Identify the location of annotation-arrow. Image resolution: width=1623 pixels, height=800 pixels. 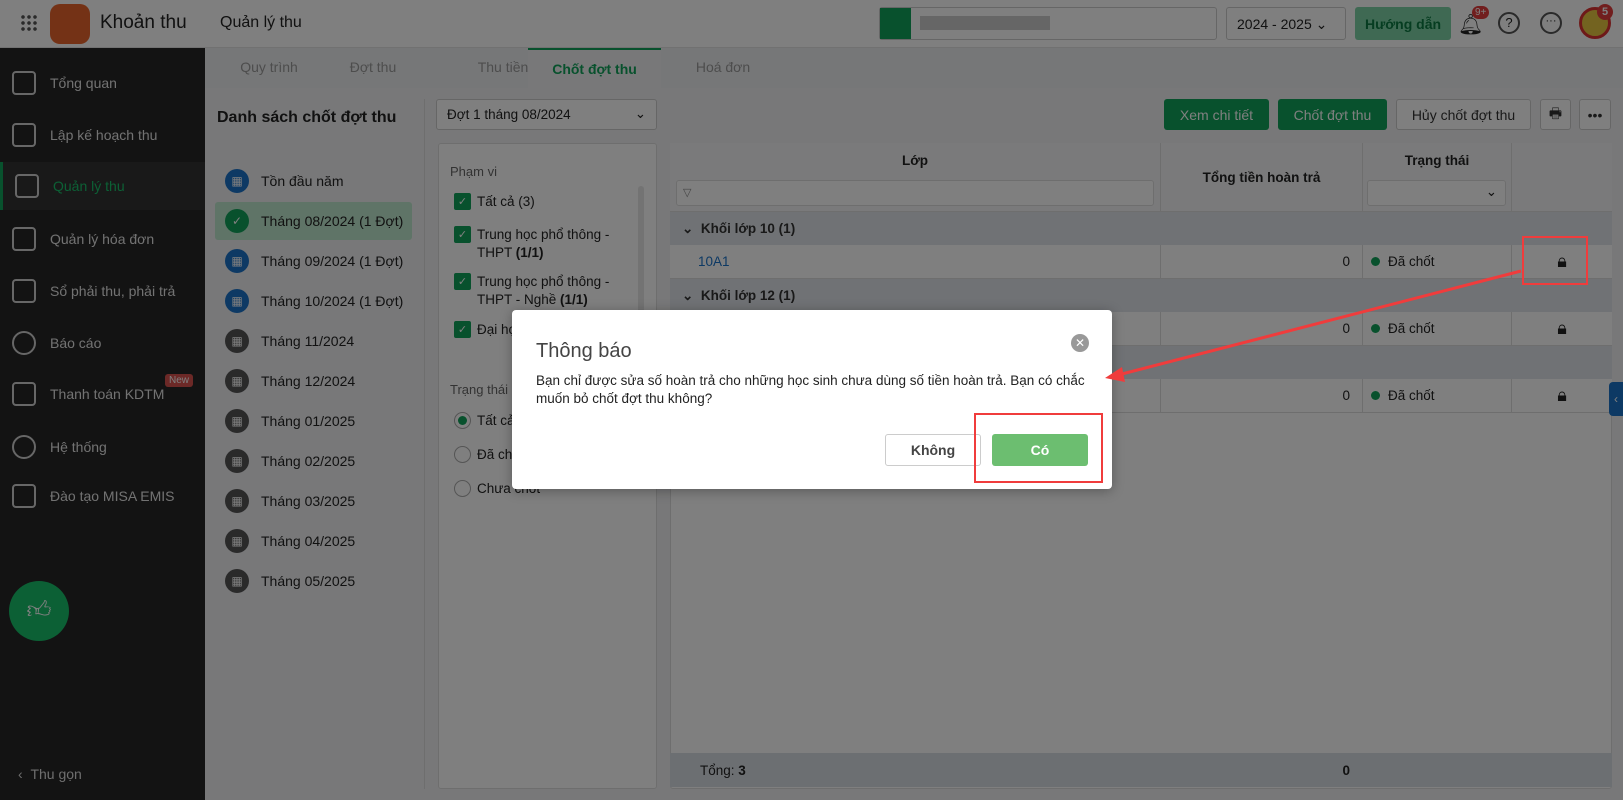
(1313, 325).